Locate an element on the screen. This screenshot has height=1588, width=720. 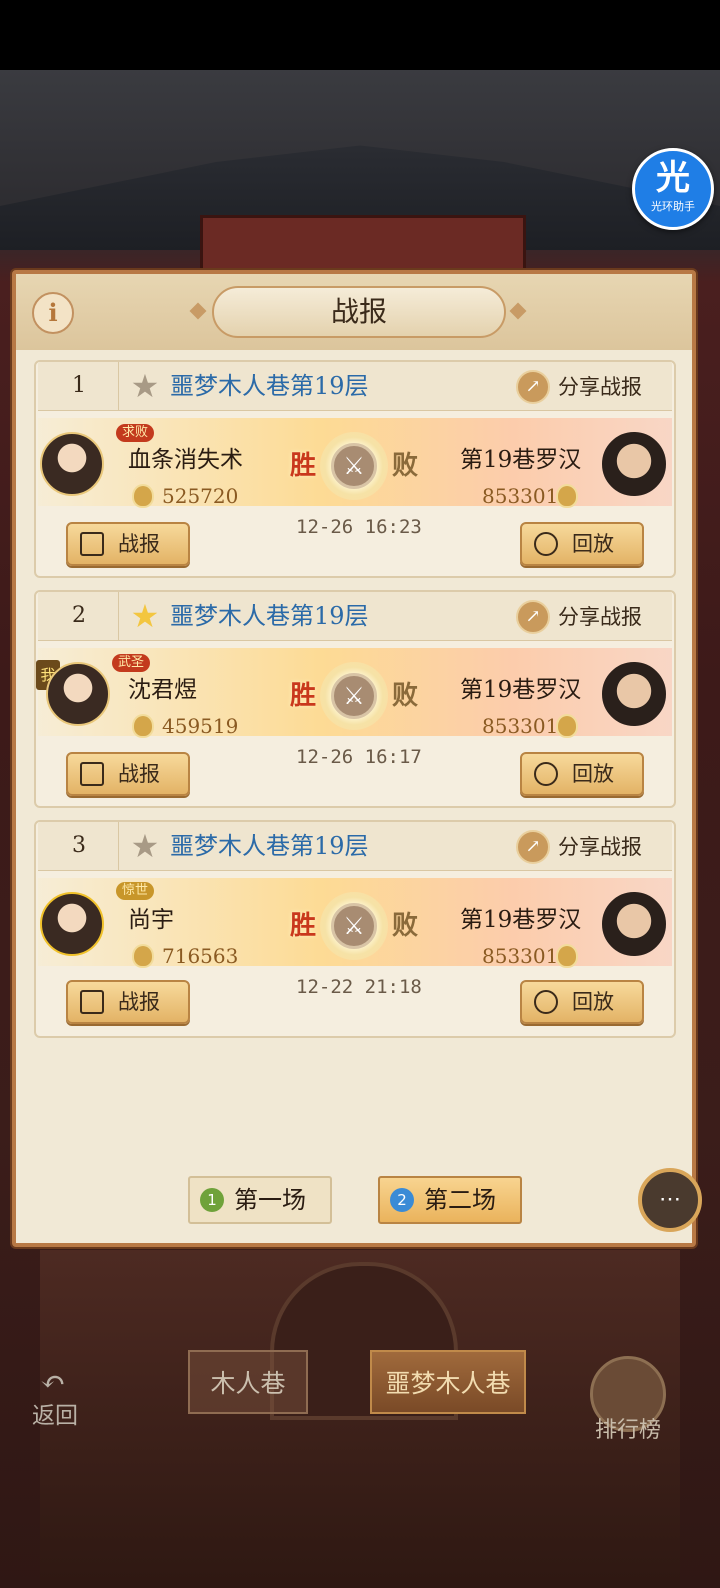
helper-app-badge: 光 光环助手 is located at coordinates (673, 189).